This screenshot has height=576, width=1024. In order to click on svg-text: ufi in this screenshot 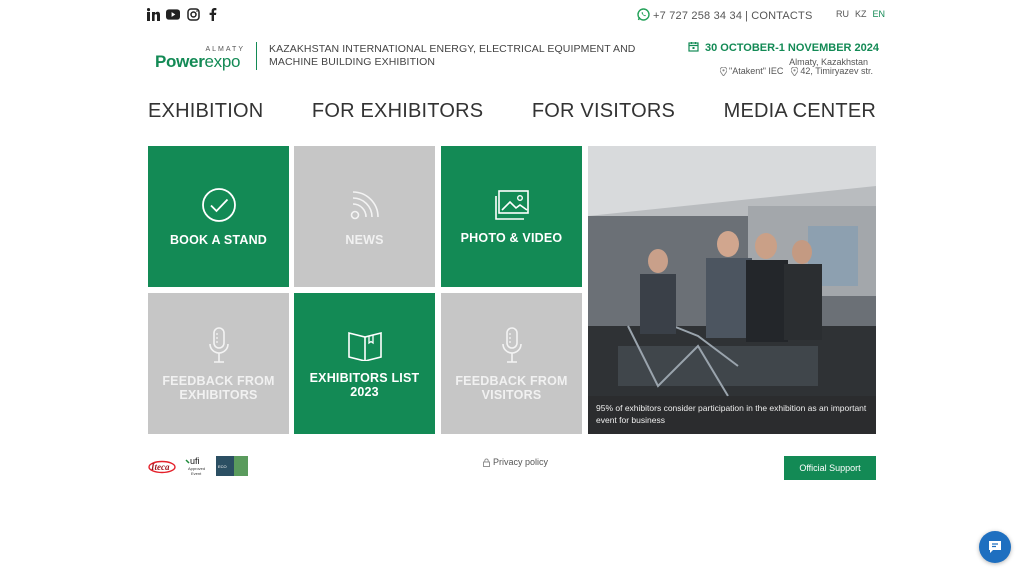, I will do `click(195, 461)`.